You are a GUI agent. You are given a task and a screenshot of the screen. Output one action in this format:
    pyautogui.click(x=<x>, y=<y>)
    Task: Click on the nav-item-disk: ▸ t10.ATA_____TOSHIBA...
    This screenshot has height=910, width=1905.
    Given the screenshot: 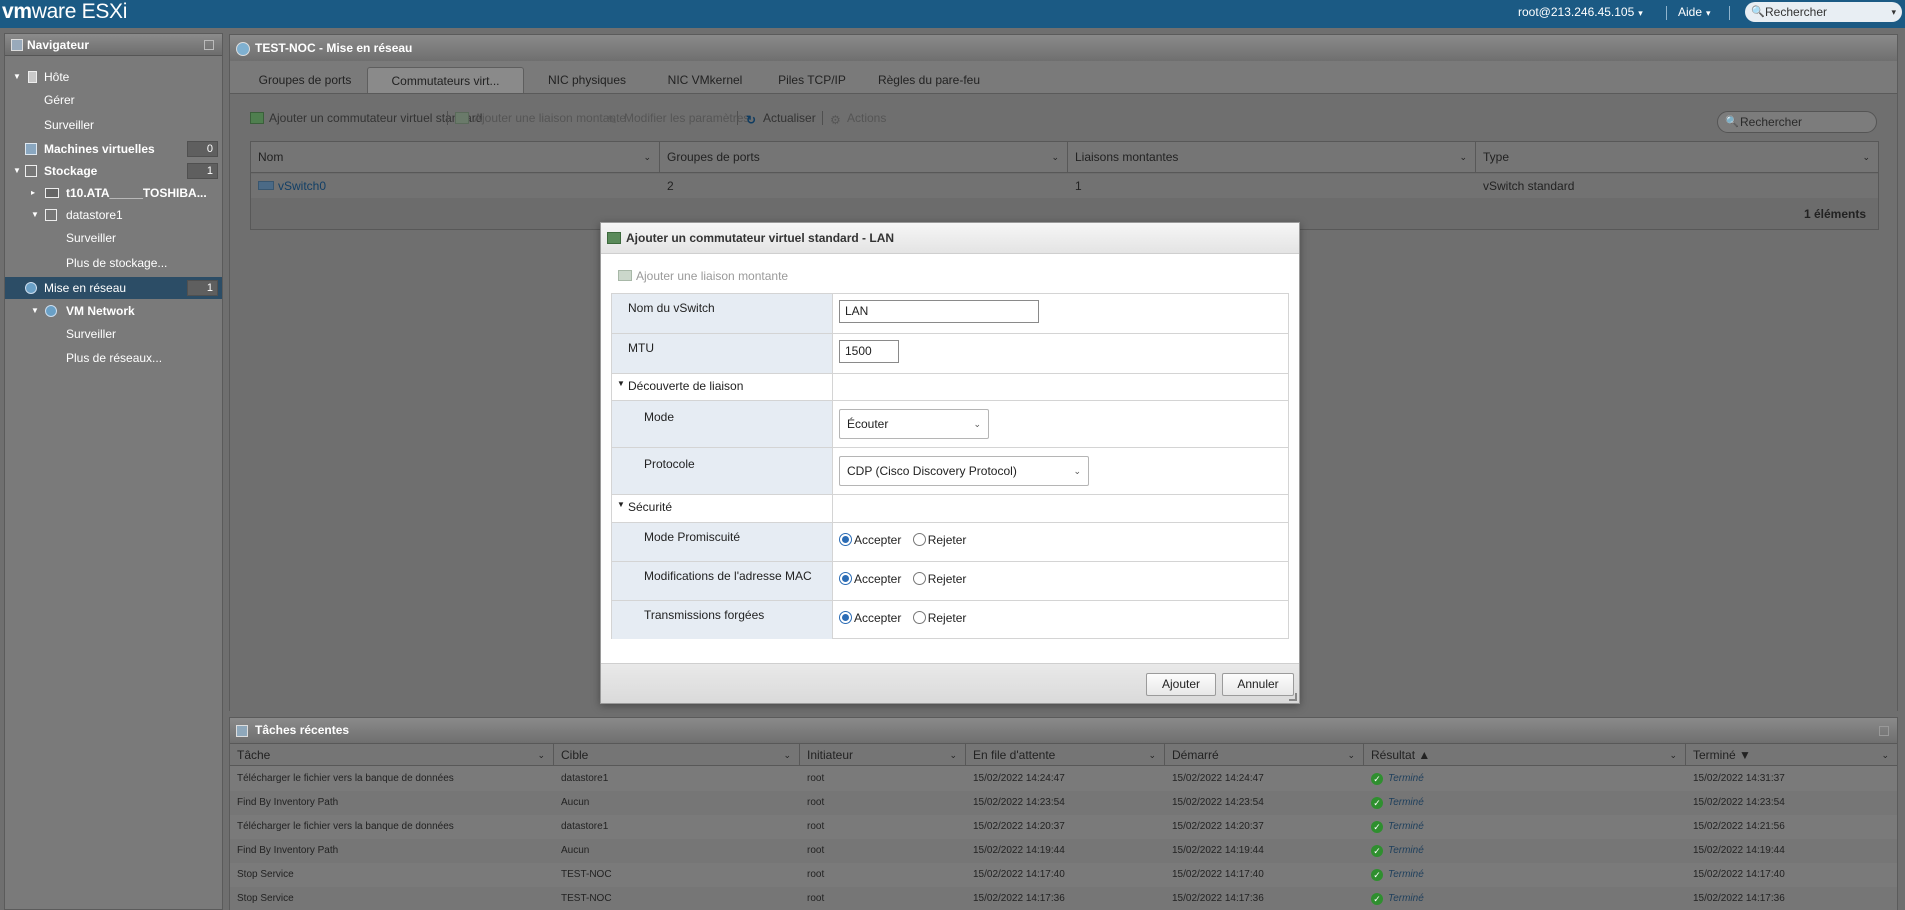 What is the action you would take?
    pyautogui.click(x=113, y=193)
    